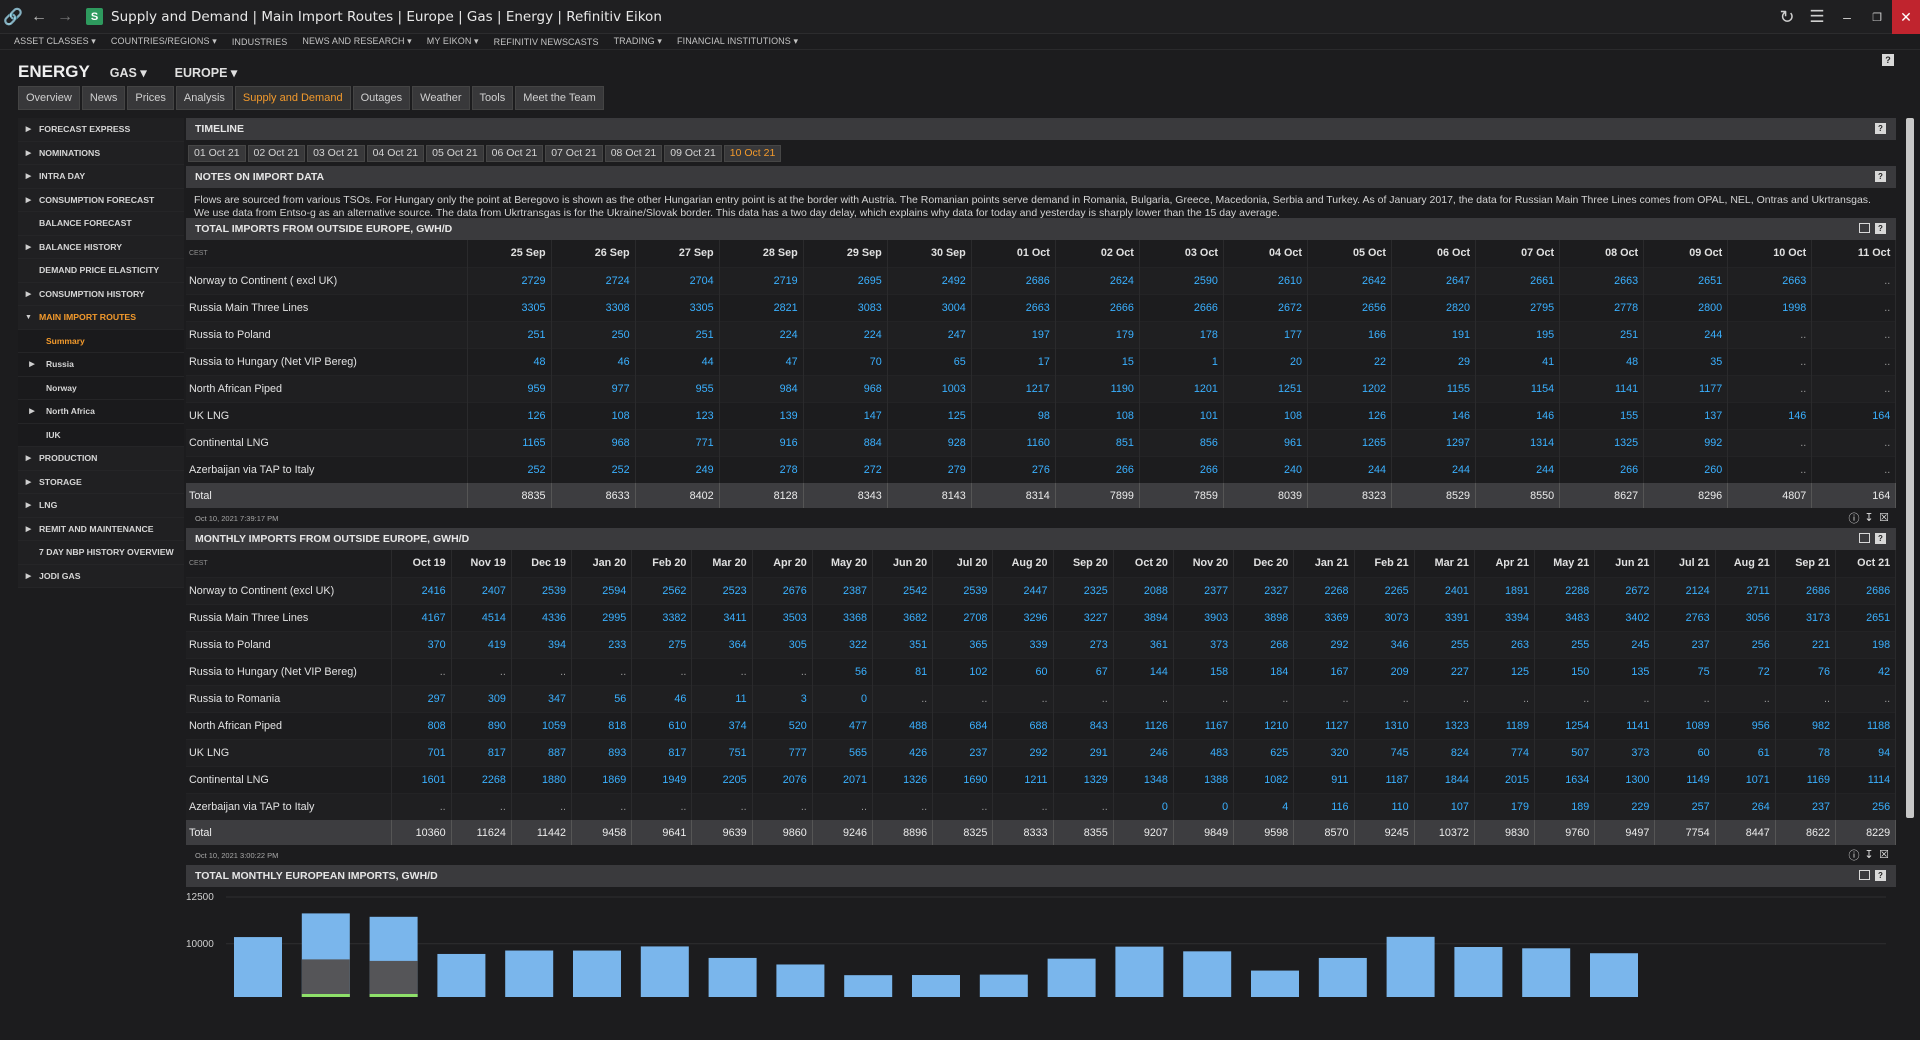 The image size is (1920, 1040). What do you see at coordinates (1518, 361) in the screenshot?
I see `table-cell: 41` at bounding box center [1518, 361].